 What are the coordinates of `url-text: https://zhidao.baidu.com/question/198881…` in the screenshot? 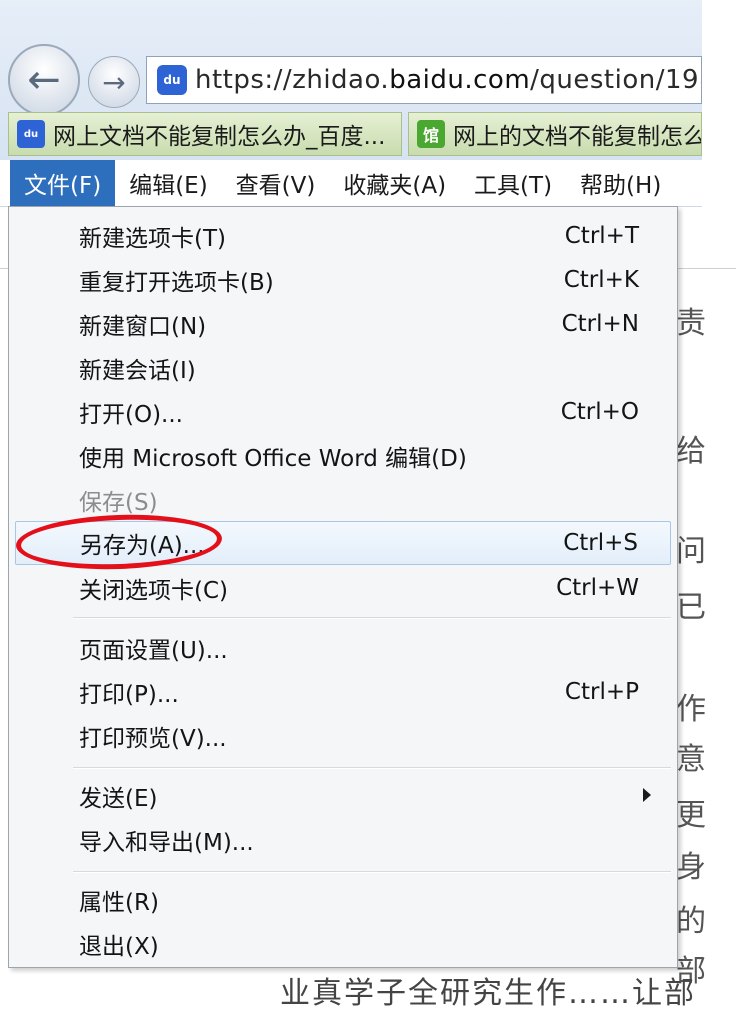 It's located at (448, 80).